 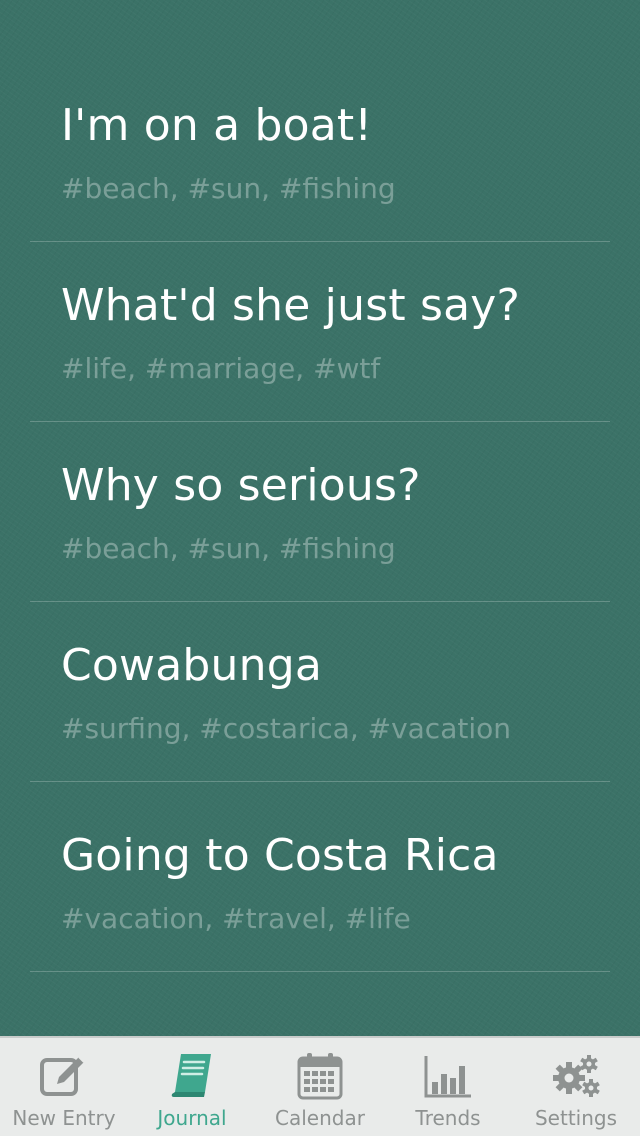 What do you see at coordinates (576, 1076) in the screenshot?
I see `gears-icon` at bounding box center [576, 1076].